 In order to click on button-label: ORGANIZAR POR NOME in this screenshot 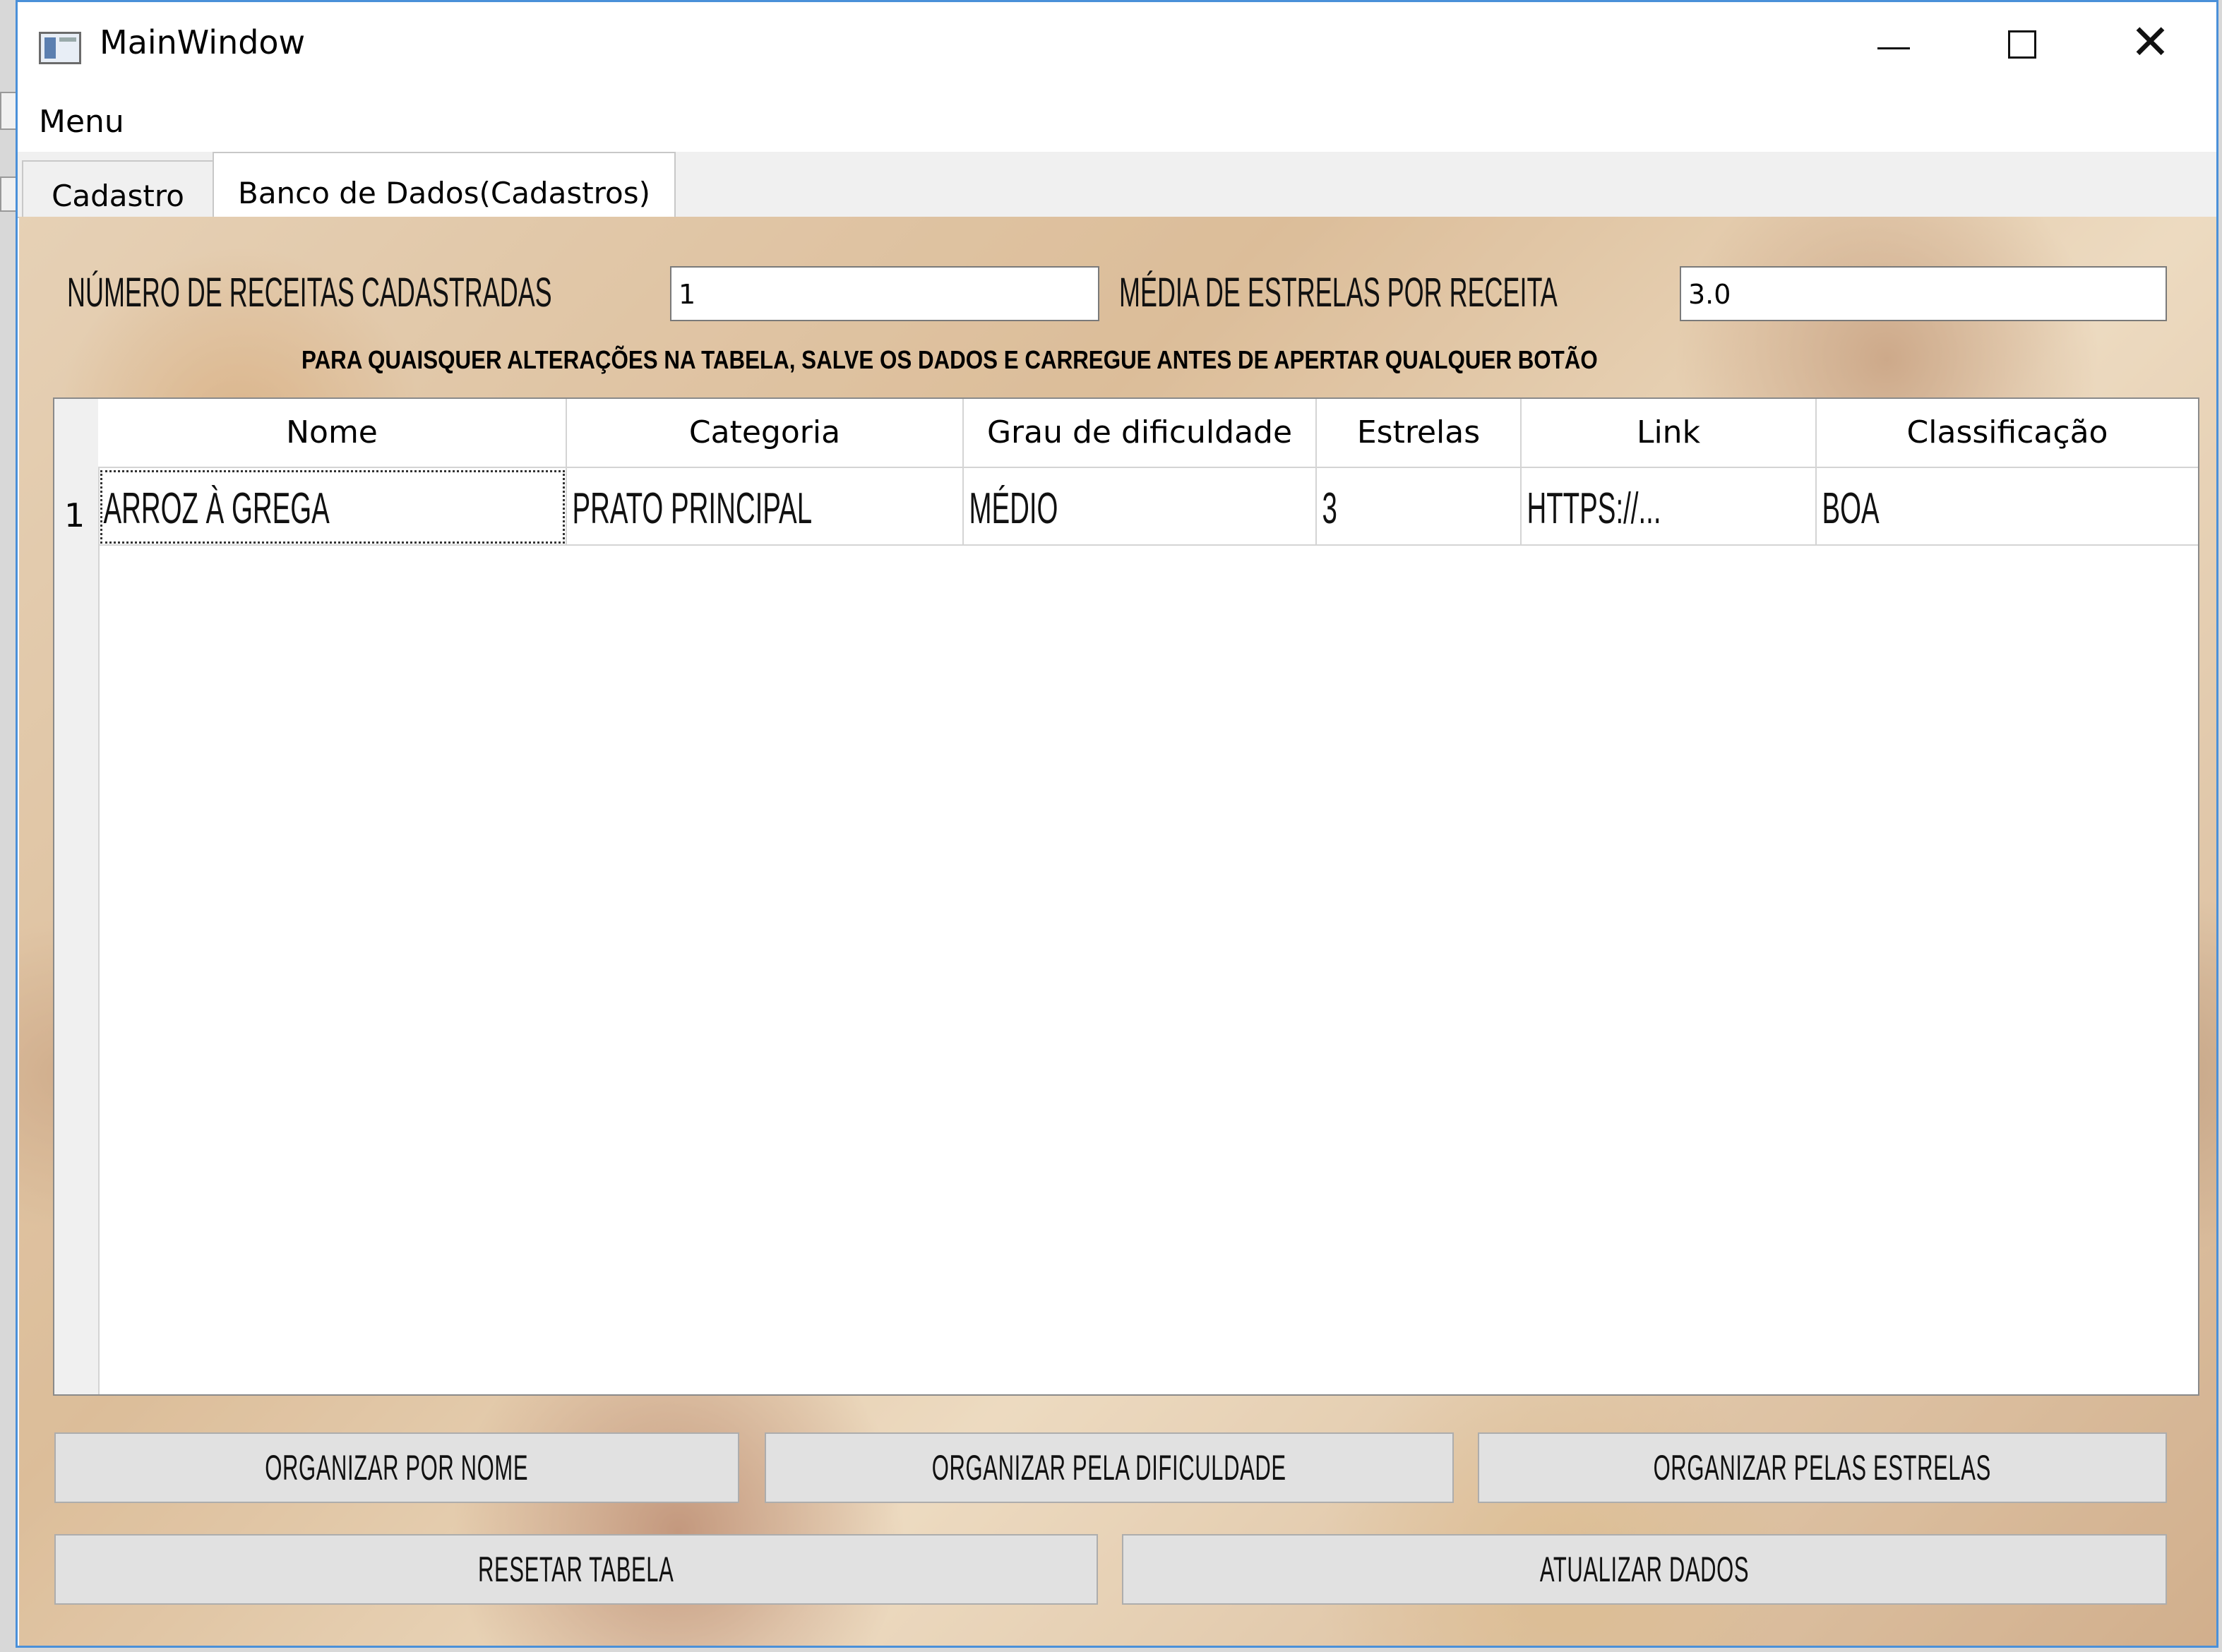, I will do `click(397, 1468)`.